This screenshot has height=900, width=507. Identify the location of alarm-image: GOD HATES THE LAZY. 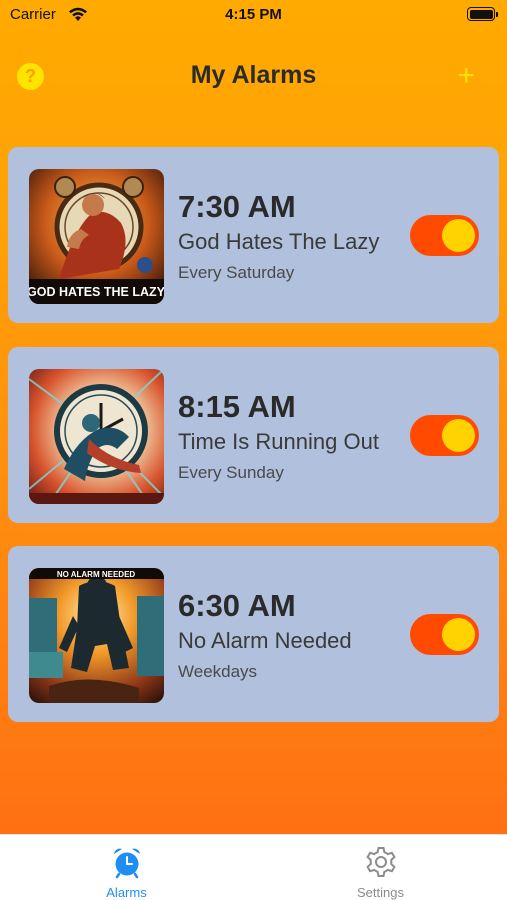
(96, 236).